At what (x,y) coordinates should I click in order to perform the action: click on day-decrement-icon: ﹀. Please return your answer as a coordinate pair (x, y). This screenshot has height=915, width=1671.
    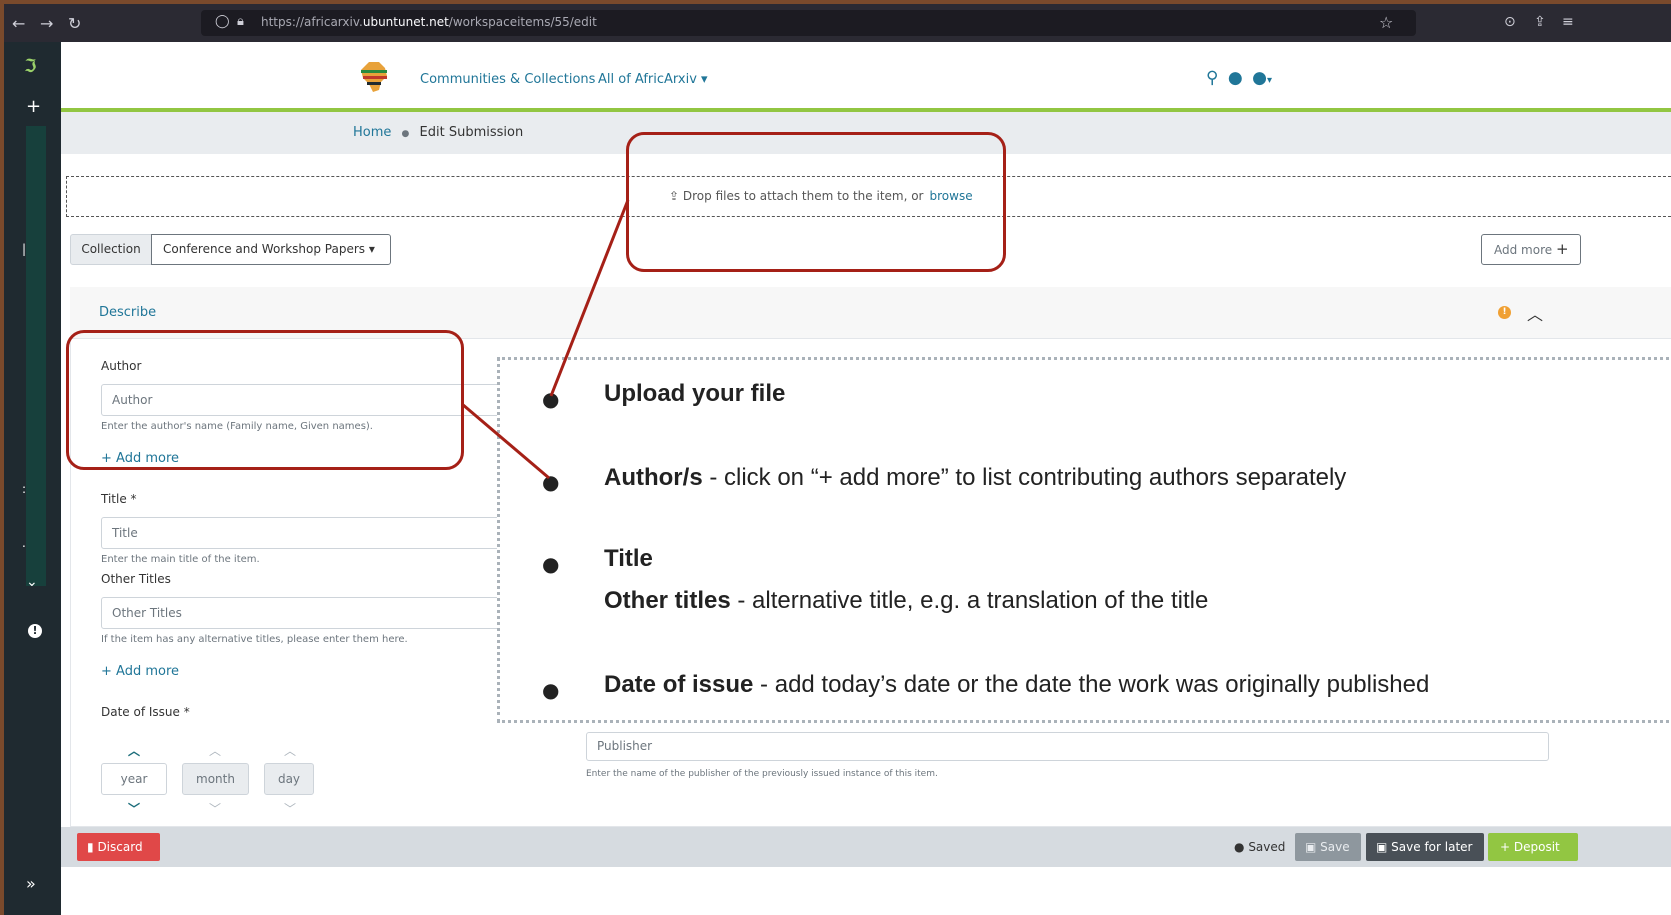
    Looking at the image, I should click on (290, 808).